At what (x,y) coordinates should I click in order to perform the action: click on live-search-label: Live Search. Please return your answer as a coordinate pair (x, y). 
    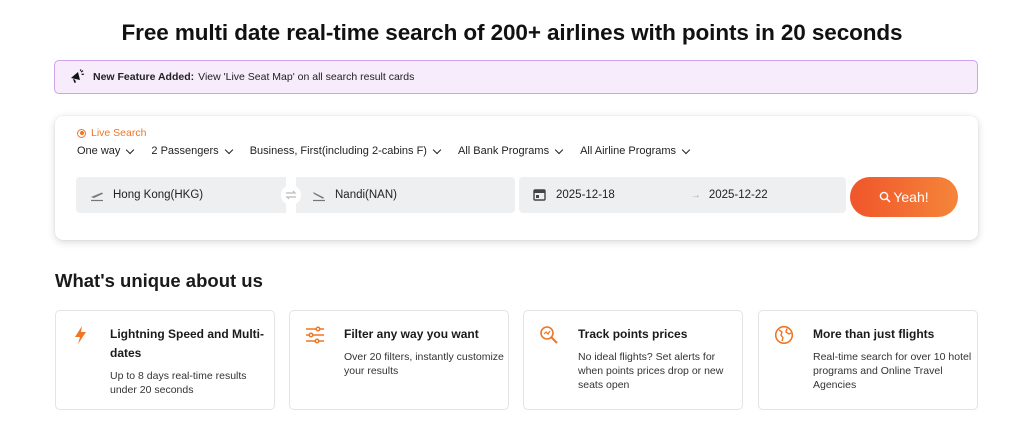
    Looking at the image, I should click on (119, 133).